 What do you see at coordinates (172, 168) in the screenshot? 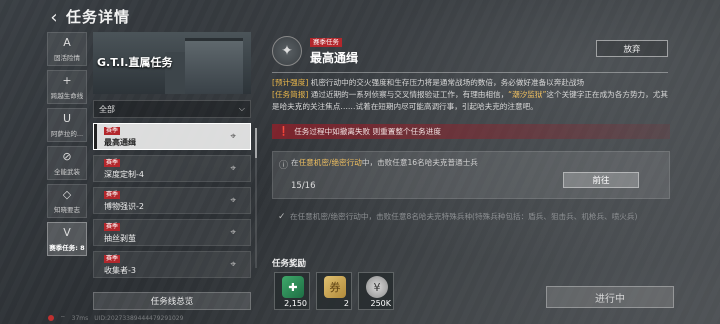
I see `task-item: 赛季 深度定制-4 ⌖` at bounding box center [172, 168].